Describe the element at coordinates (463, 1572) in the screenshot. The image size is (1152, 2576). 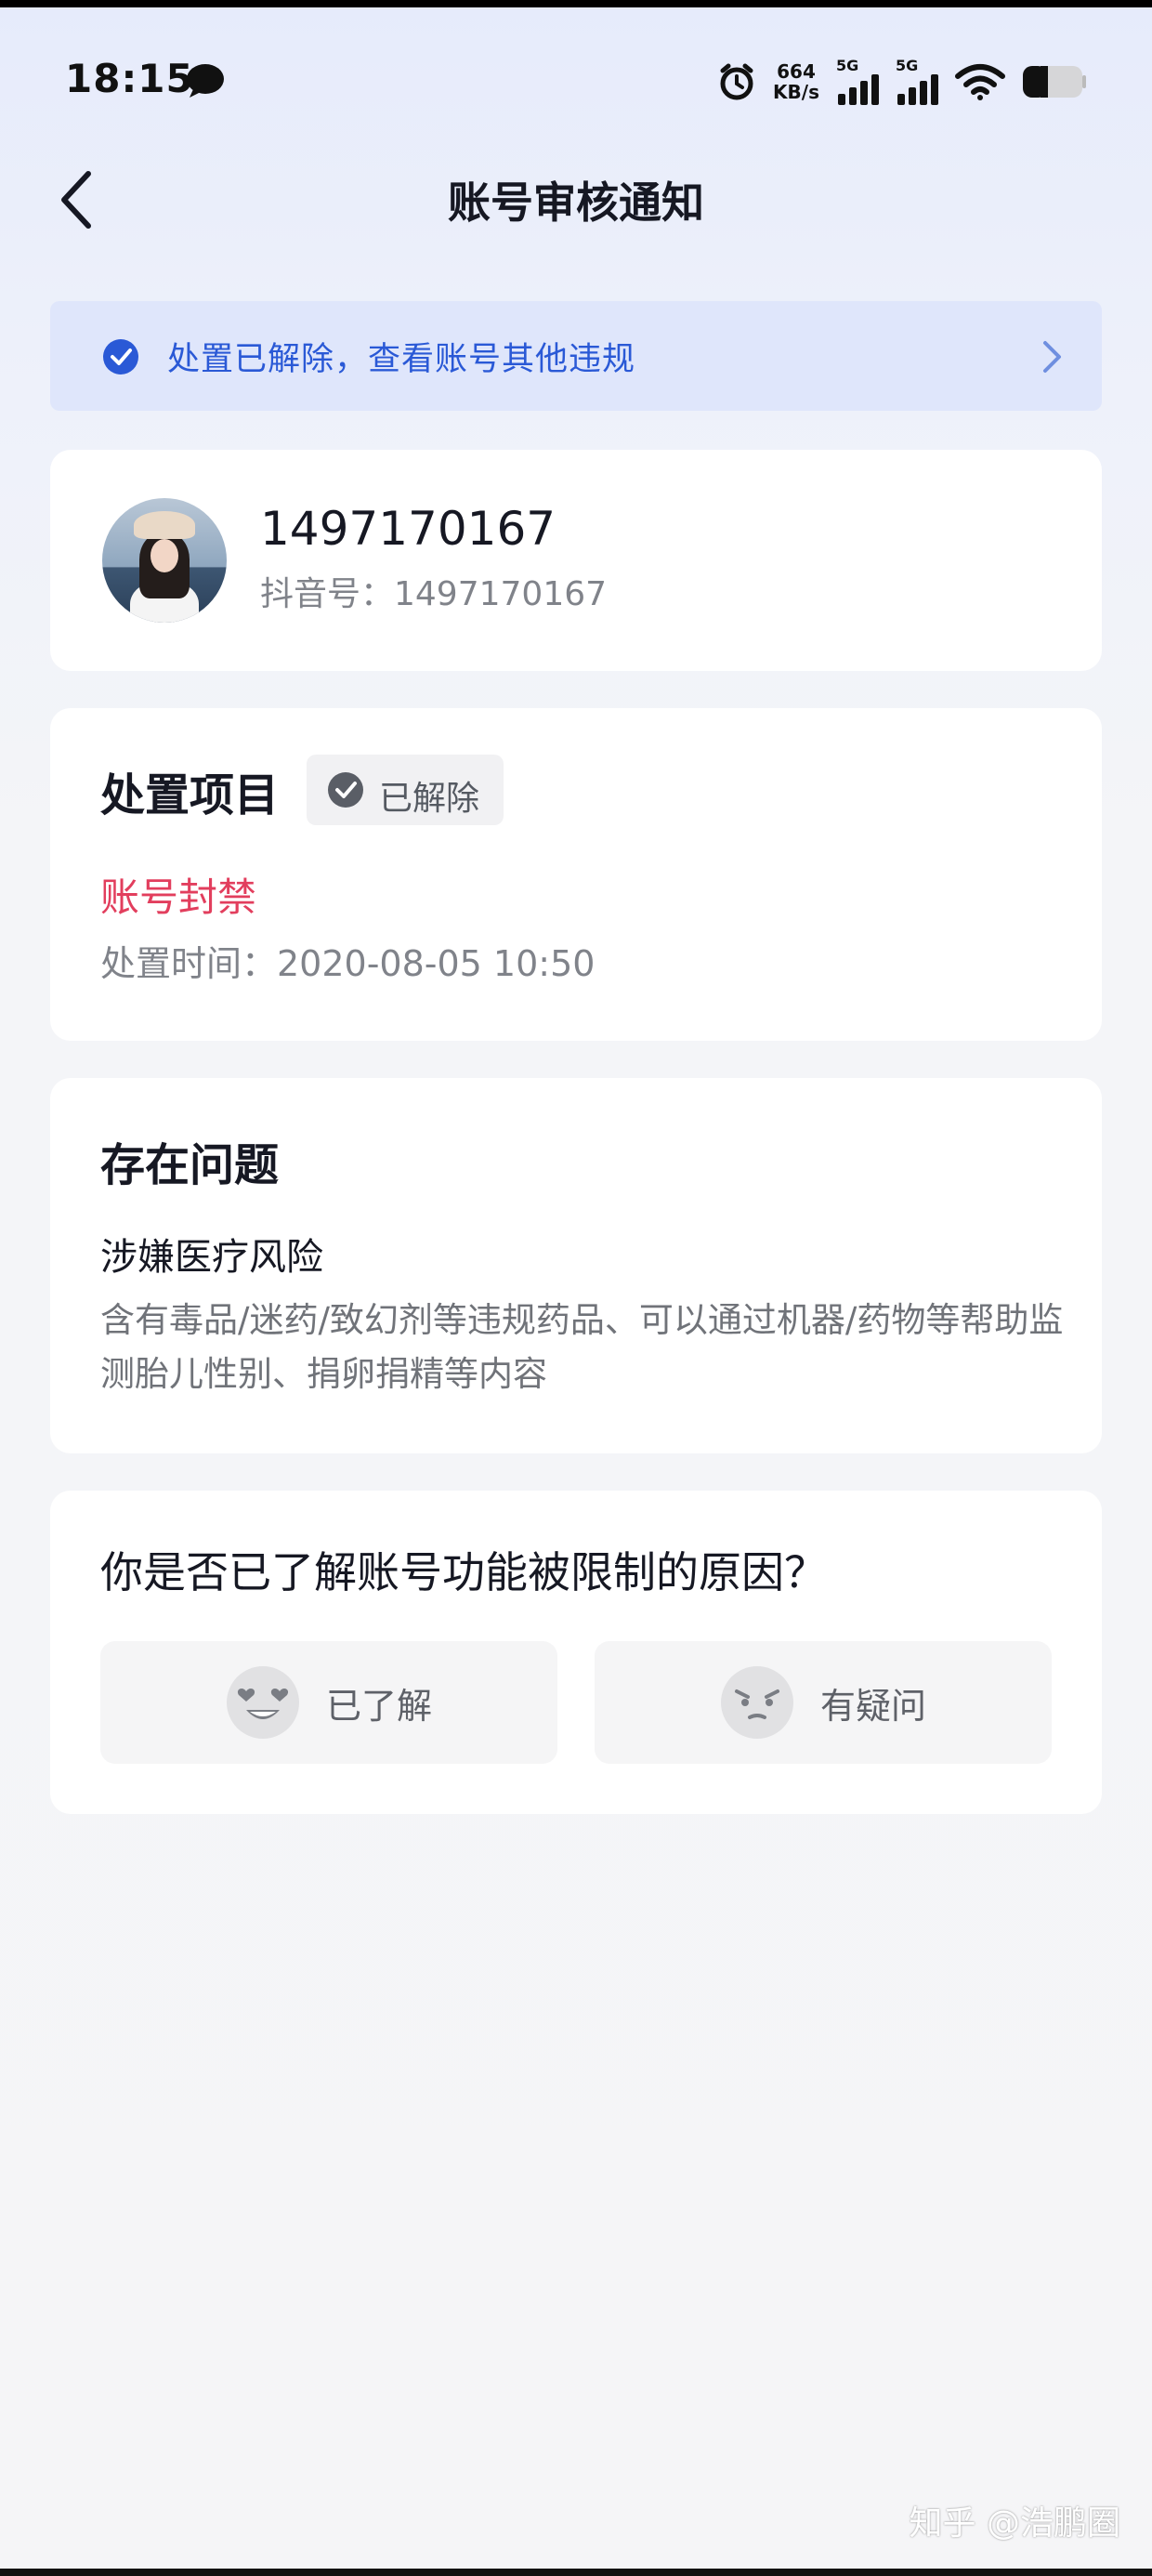
I see `feedback-question: 你是否已了解账号功能被限制的原因？` at that location.